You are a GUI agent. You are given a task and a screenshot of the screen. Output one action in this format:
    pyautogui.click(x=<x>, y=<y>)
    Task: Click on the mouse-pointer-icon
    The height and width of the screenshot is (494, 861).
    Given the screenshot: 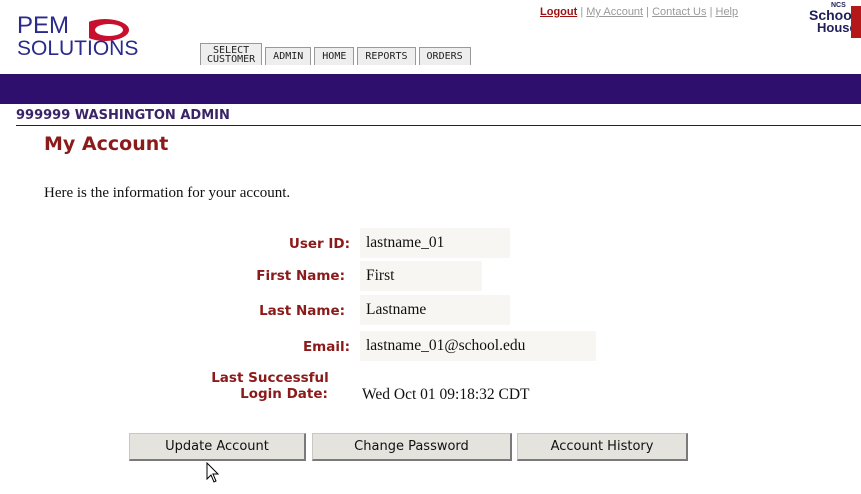 What is the action you would take?
    pyautogui.click(x=213, y=472)
    